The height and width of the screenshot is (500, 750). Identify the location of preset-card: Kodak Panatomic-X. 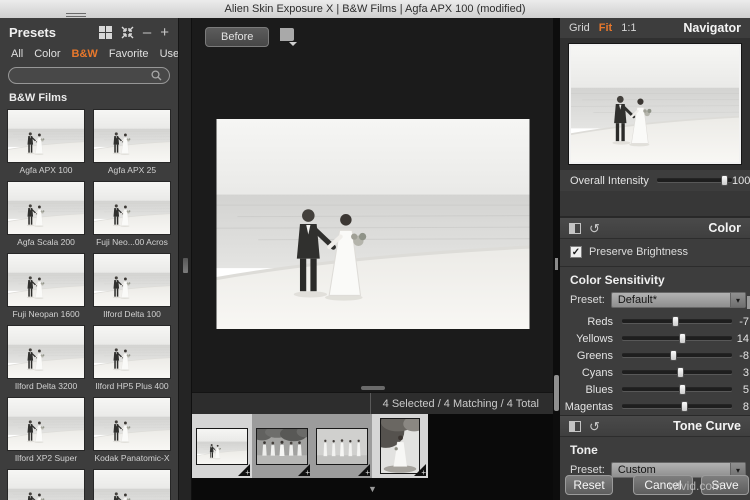
(132, 430).